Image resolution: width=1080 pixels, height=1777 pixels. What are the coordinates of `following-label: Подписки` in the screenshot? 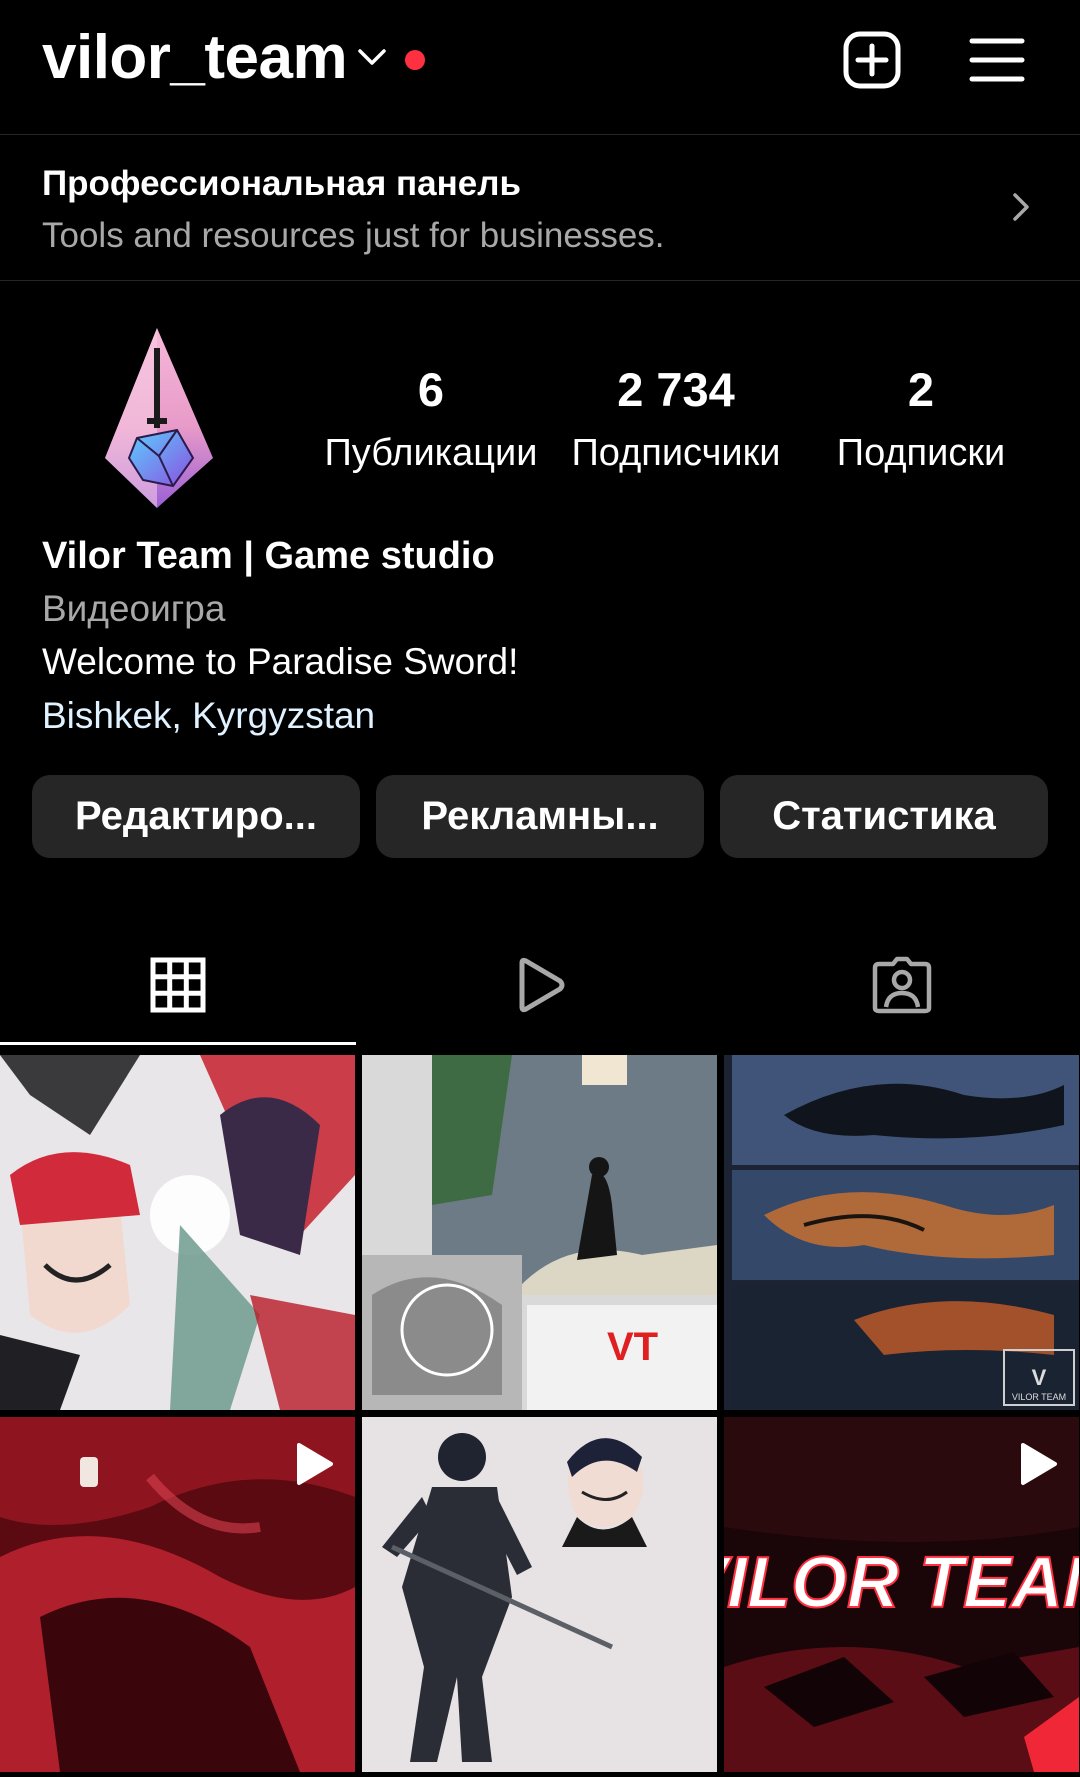 It's located at (921, 453).